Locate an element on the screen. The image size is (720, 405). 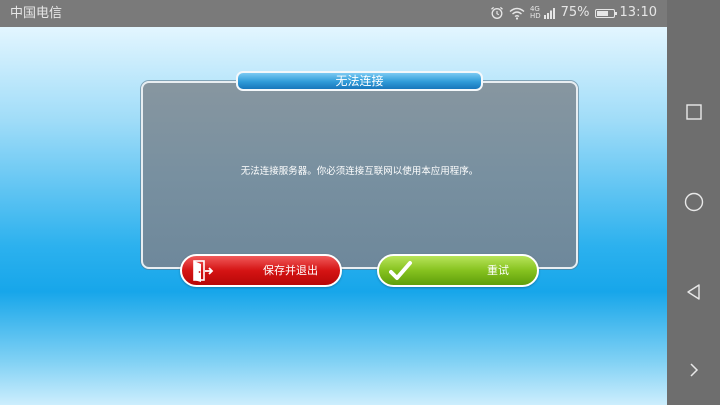
chevron-right-icon is located at coordinates (694, 370).